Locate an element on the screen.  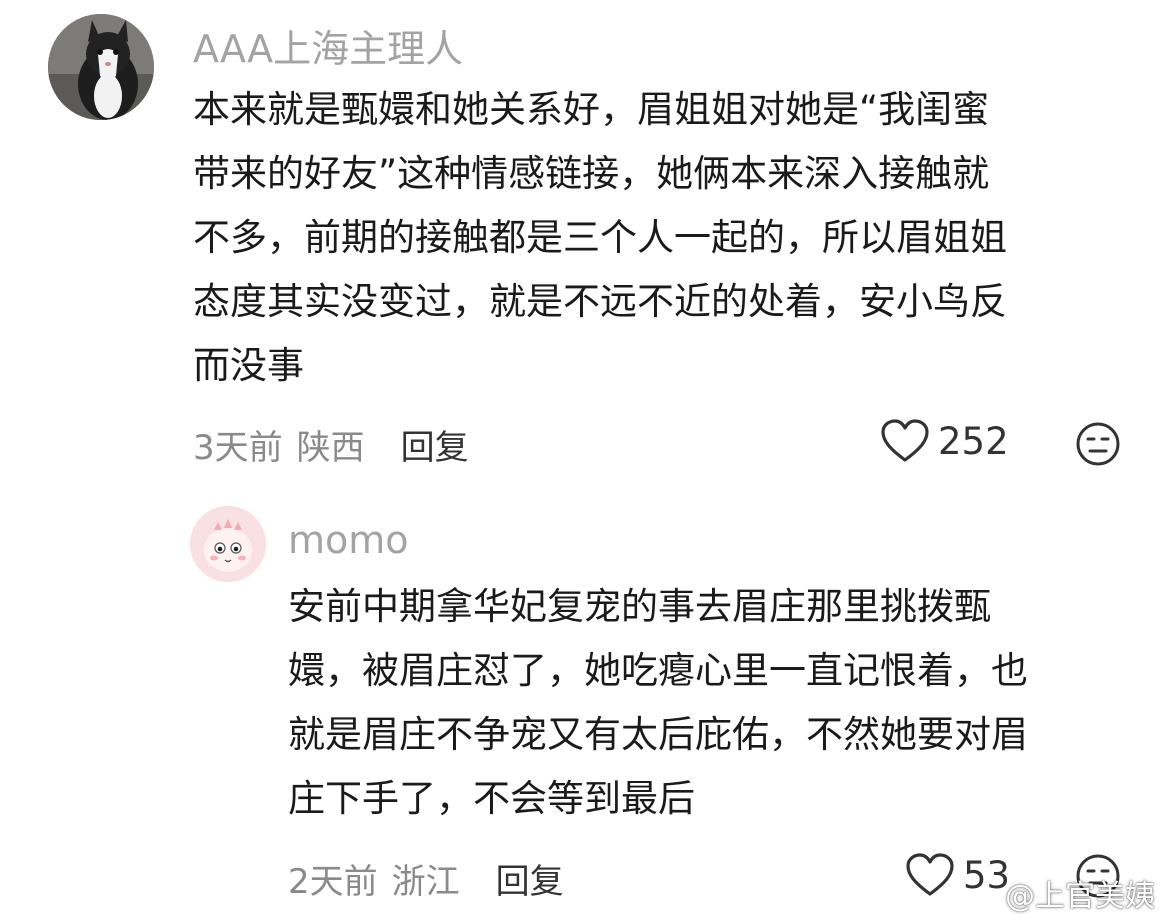
like-count: 252 is located at coordinates (973, 441).